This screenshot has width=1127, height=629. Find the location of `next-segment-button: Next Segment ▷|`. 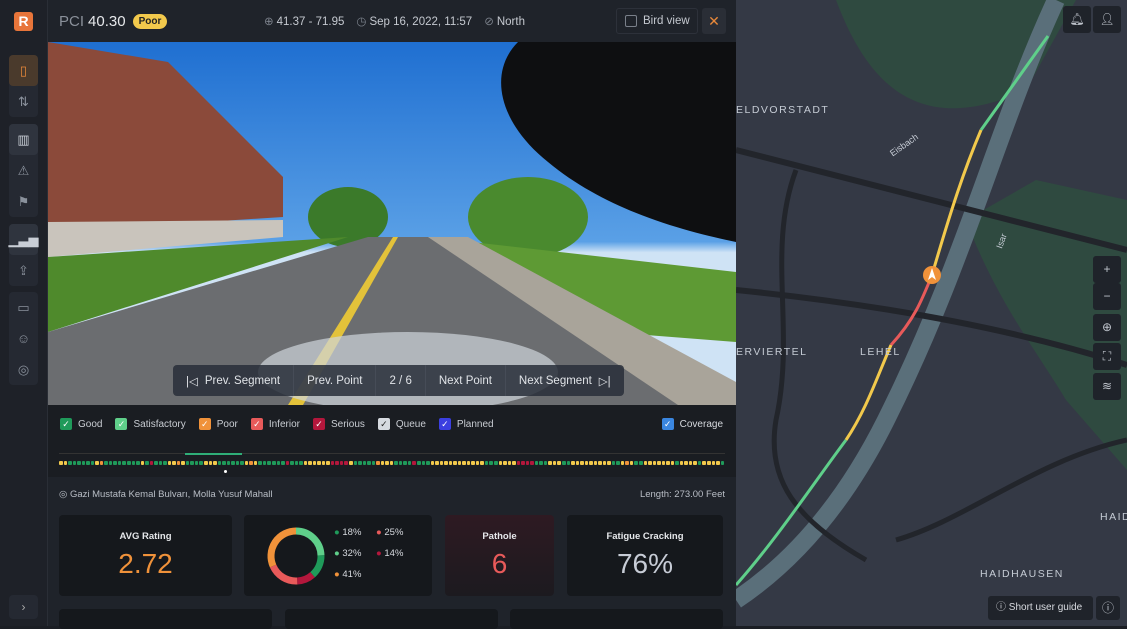

next-segment-button: Next Segment ▷| is located at coordinates (565, 380).